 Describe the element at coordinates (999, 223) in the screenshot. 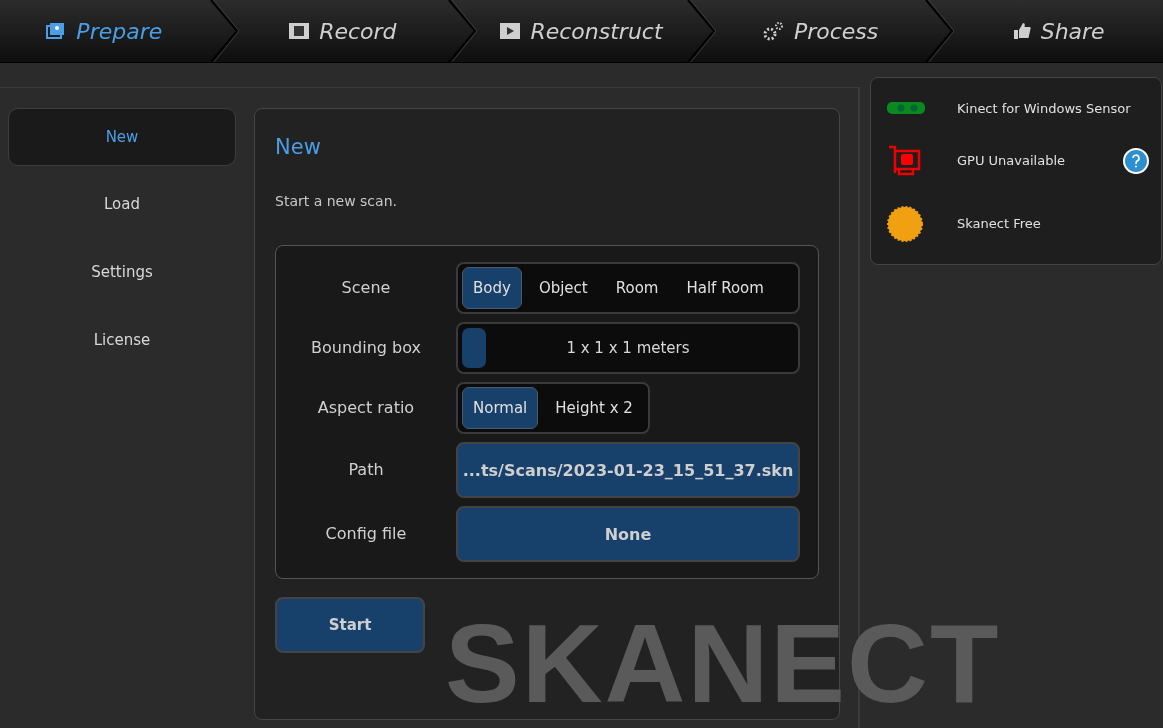

I see `status-label: Skanect Free` at that location.